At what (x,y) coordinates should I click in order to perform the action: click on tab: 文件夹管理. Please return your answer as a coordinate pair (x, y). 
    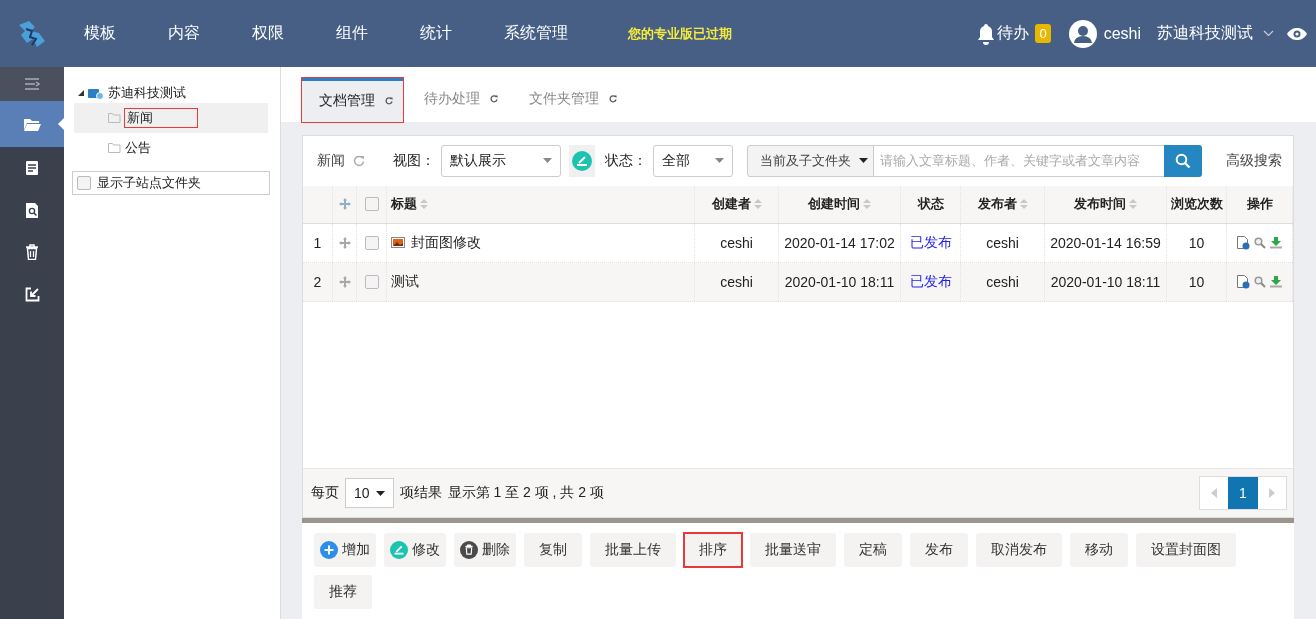
    Looking at the image, I should click on (569, 98).